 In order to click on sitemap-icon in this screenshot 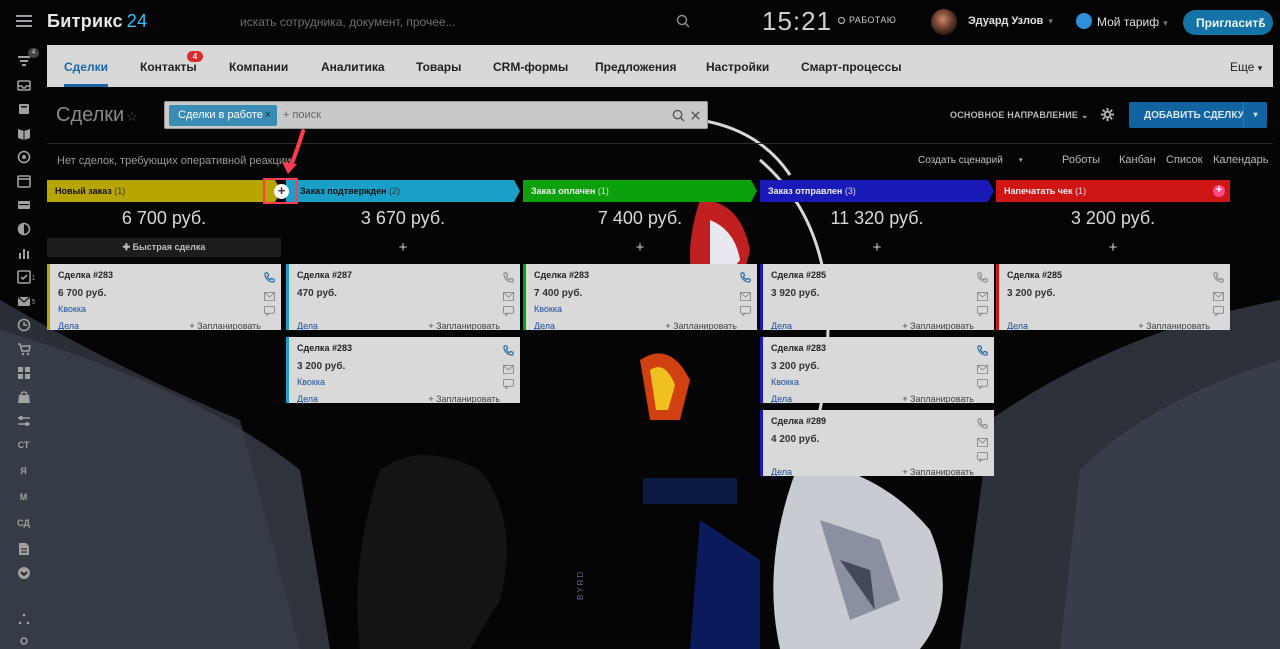, I will do `click(23, 619)`.